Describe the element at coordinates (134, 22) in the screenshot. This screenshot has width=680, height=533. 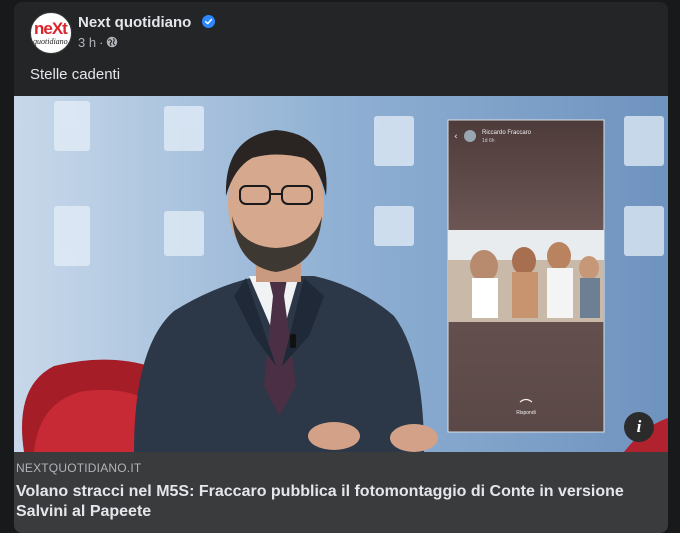
I see `page-name-link: Next quotidiano` at that location.